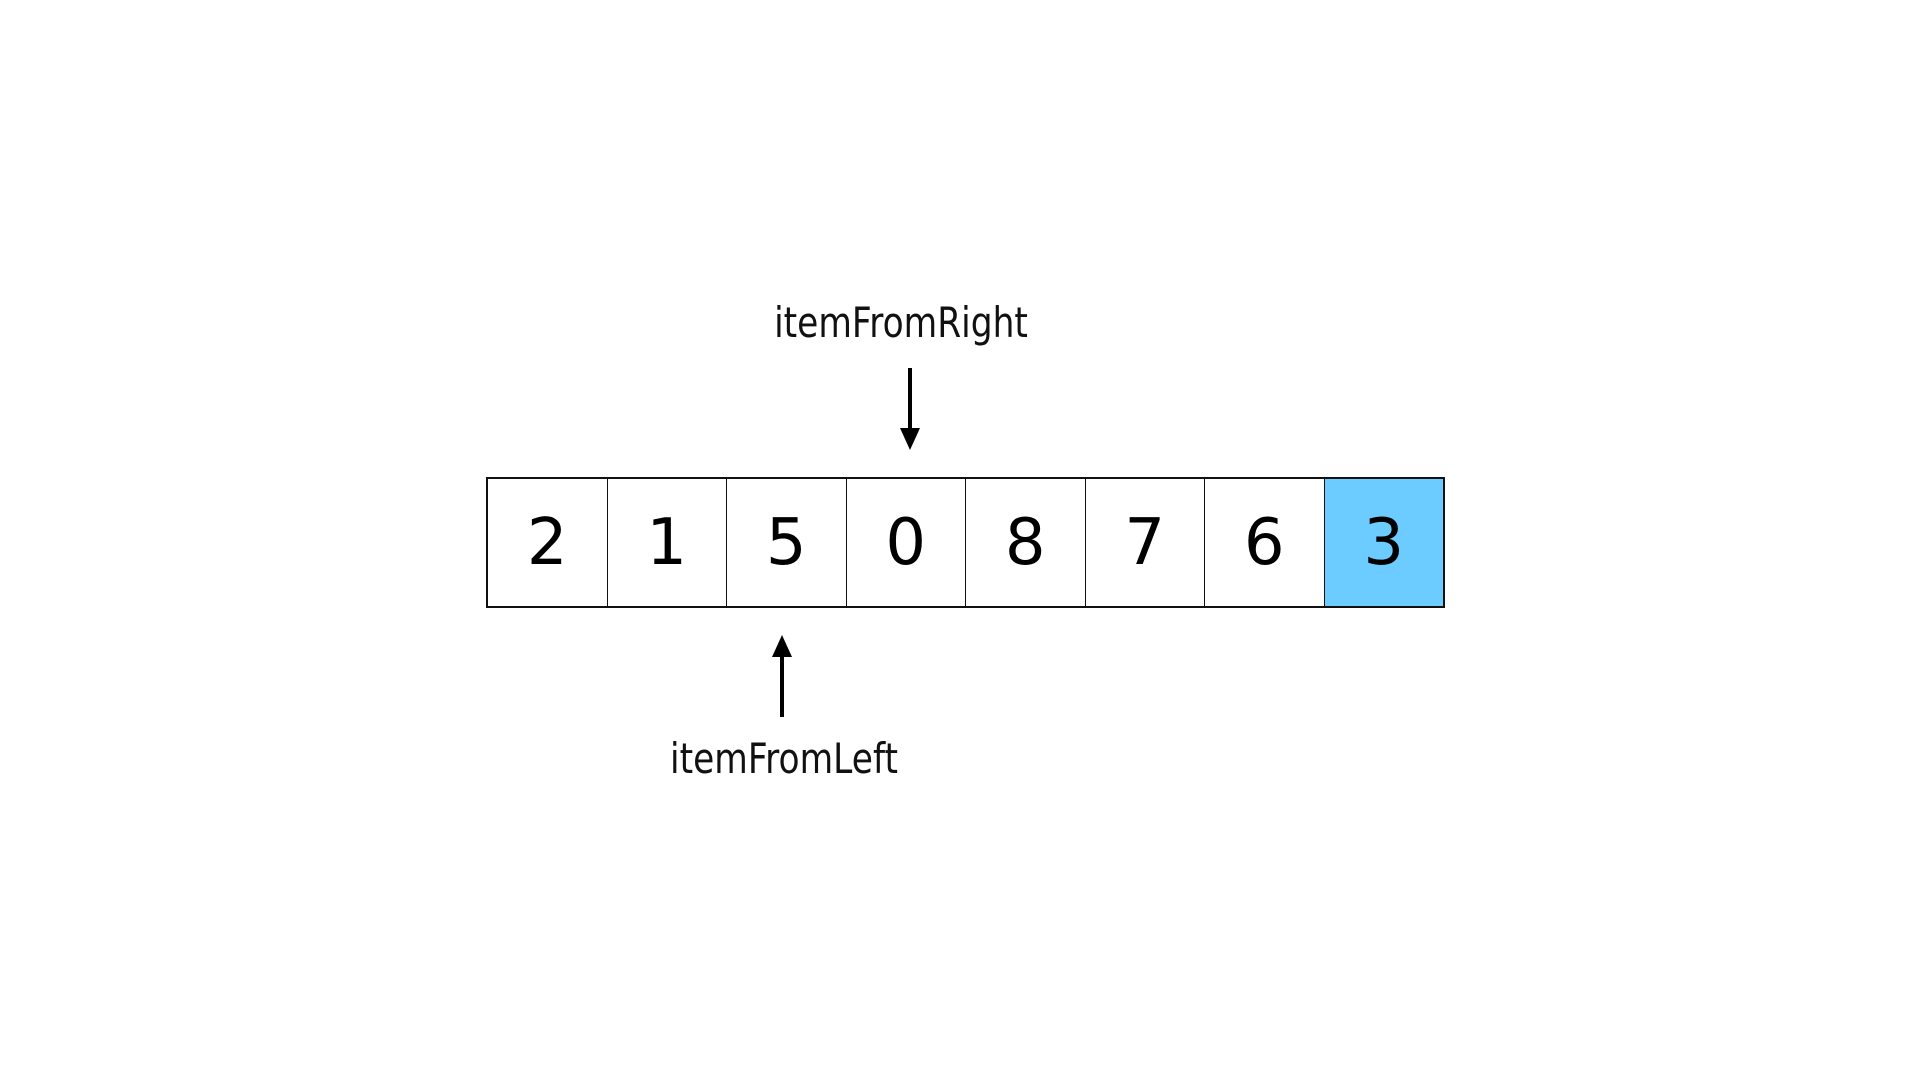 The height and width of the screenshot is (1080, 1920). What do you see at coordinates (667, 542) in the screenshot?
I see `array-cell-1: 1` at bounding box center [667, 542].